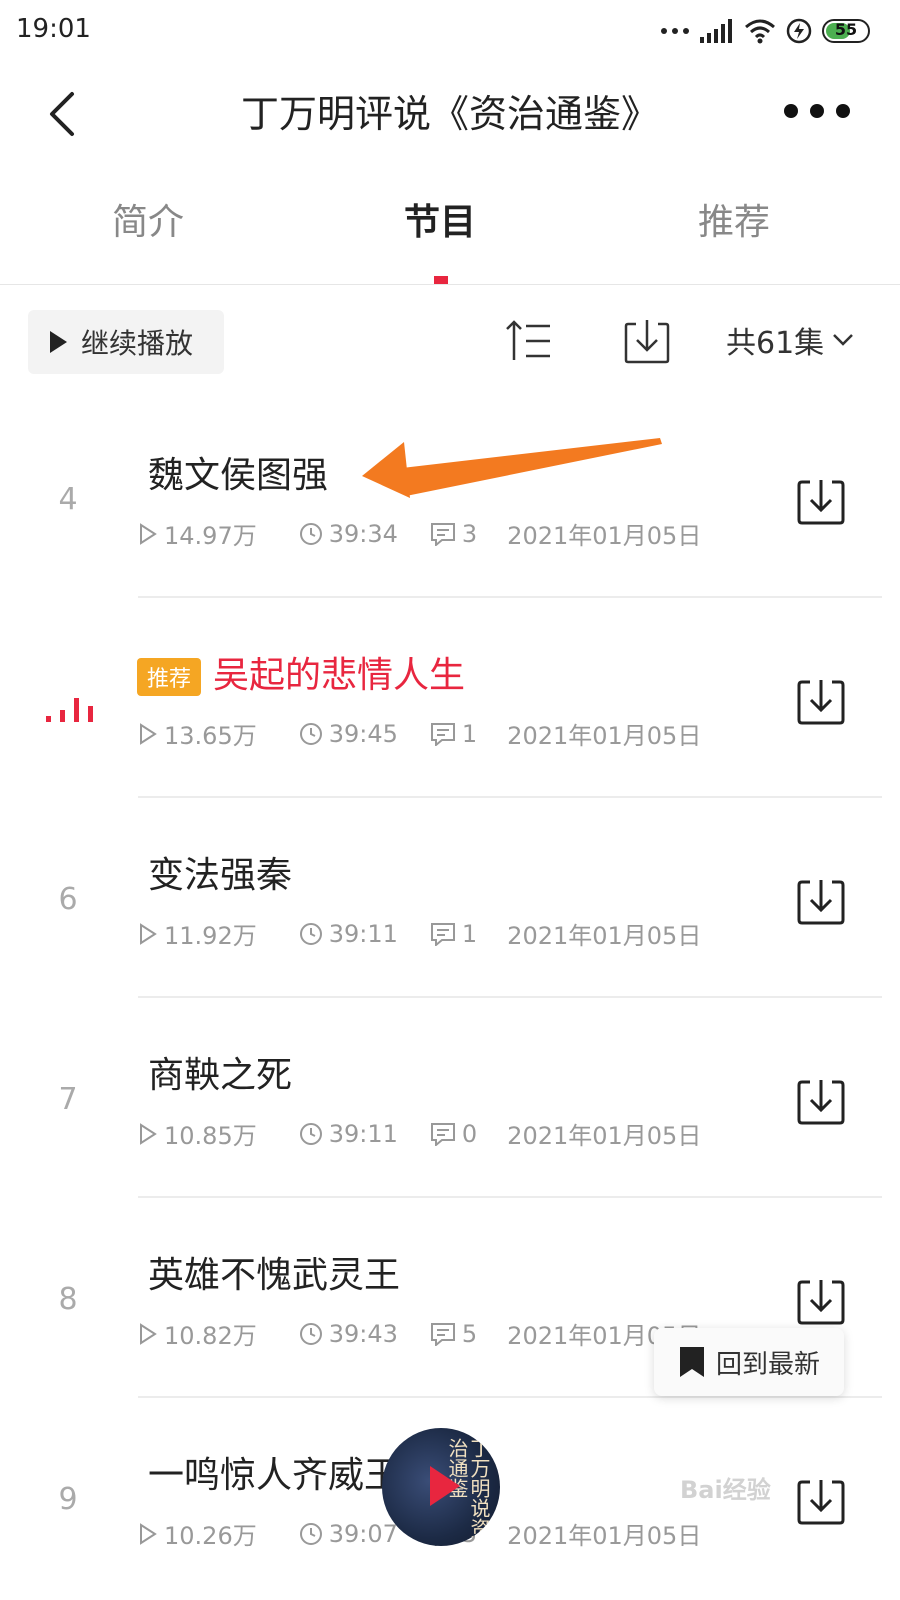  Describe the element at coordinates (53, 29) in the screenshot. I see `status-time: 19:01` at that location.